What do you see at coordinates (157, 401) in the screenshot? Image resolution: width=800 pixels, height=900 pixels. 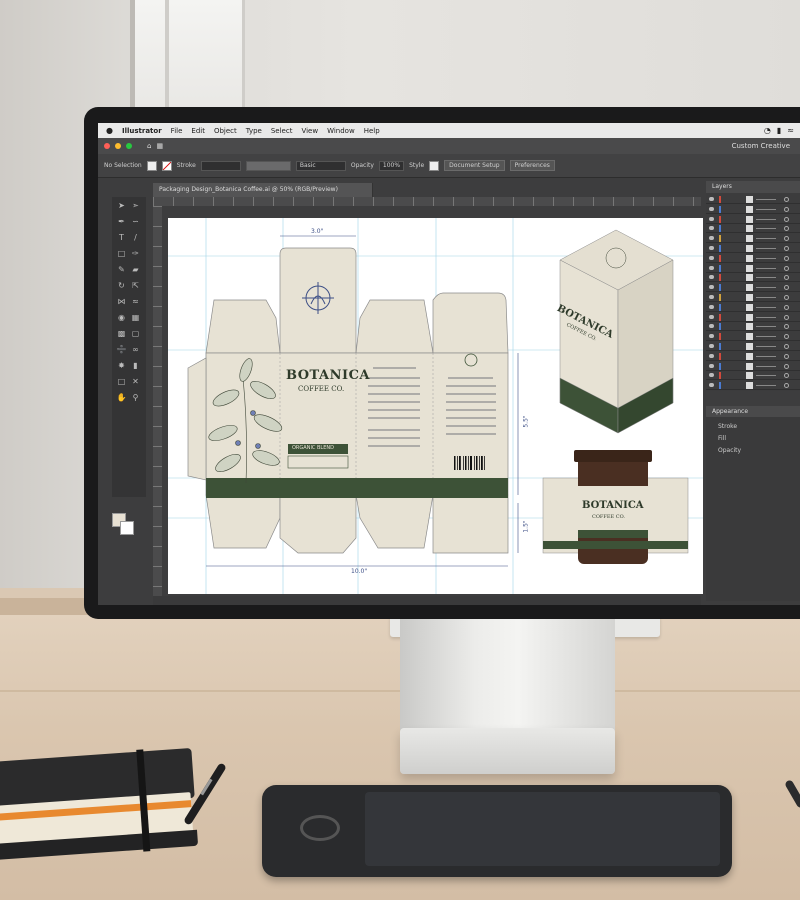 I see `vertical-ruler` at bounding box center [157, 401].